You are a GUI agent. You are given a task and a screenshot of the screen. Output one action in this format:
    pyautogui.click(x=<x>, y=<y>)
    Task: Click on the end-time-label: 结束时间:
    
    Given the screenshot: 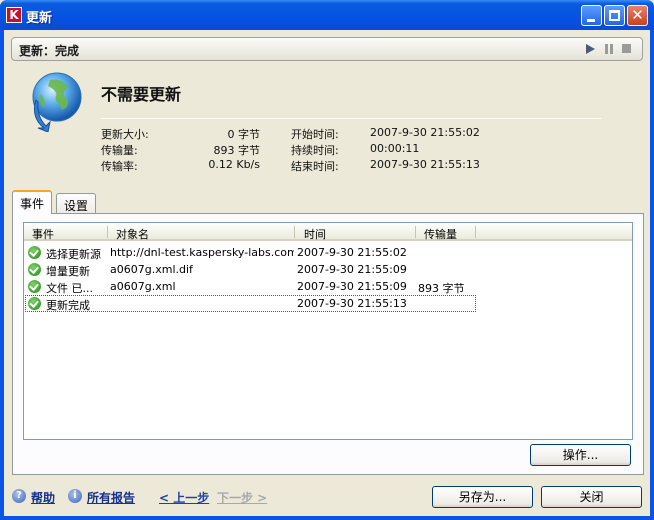 What is the action you would take?
    pyautogui.click(x=315, y=166)
    